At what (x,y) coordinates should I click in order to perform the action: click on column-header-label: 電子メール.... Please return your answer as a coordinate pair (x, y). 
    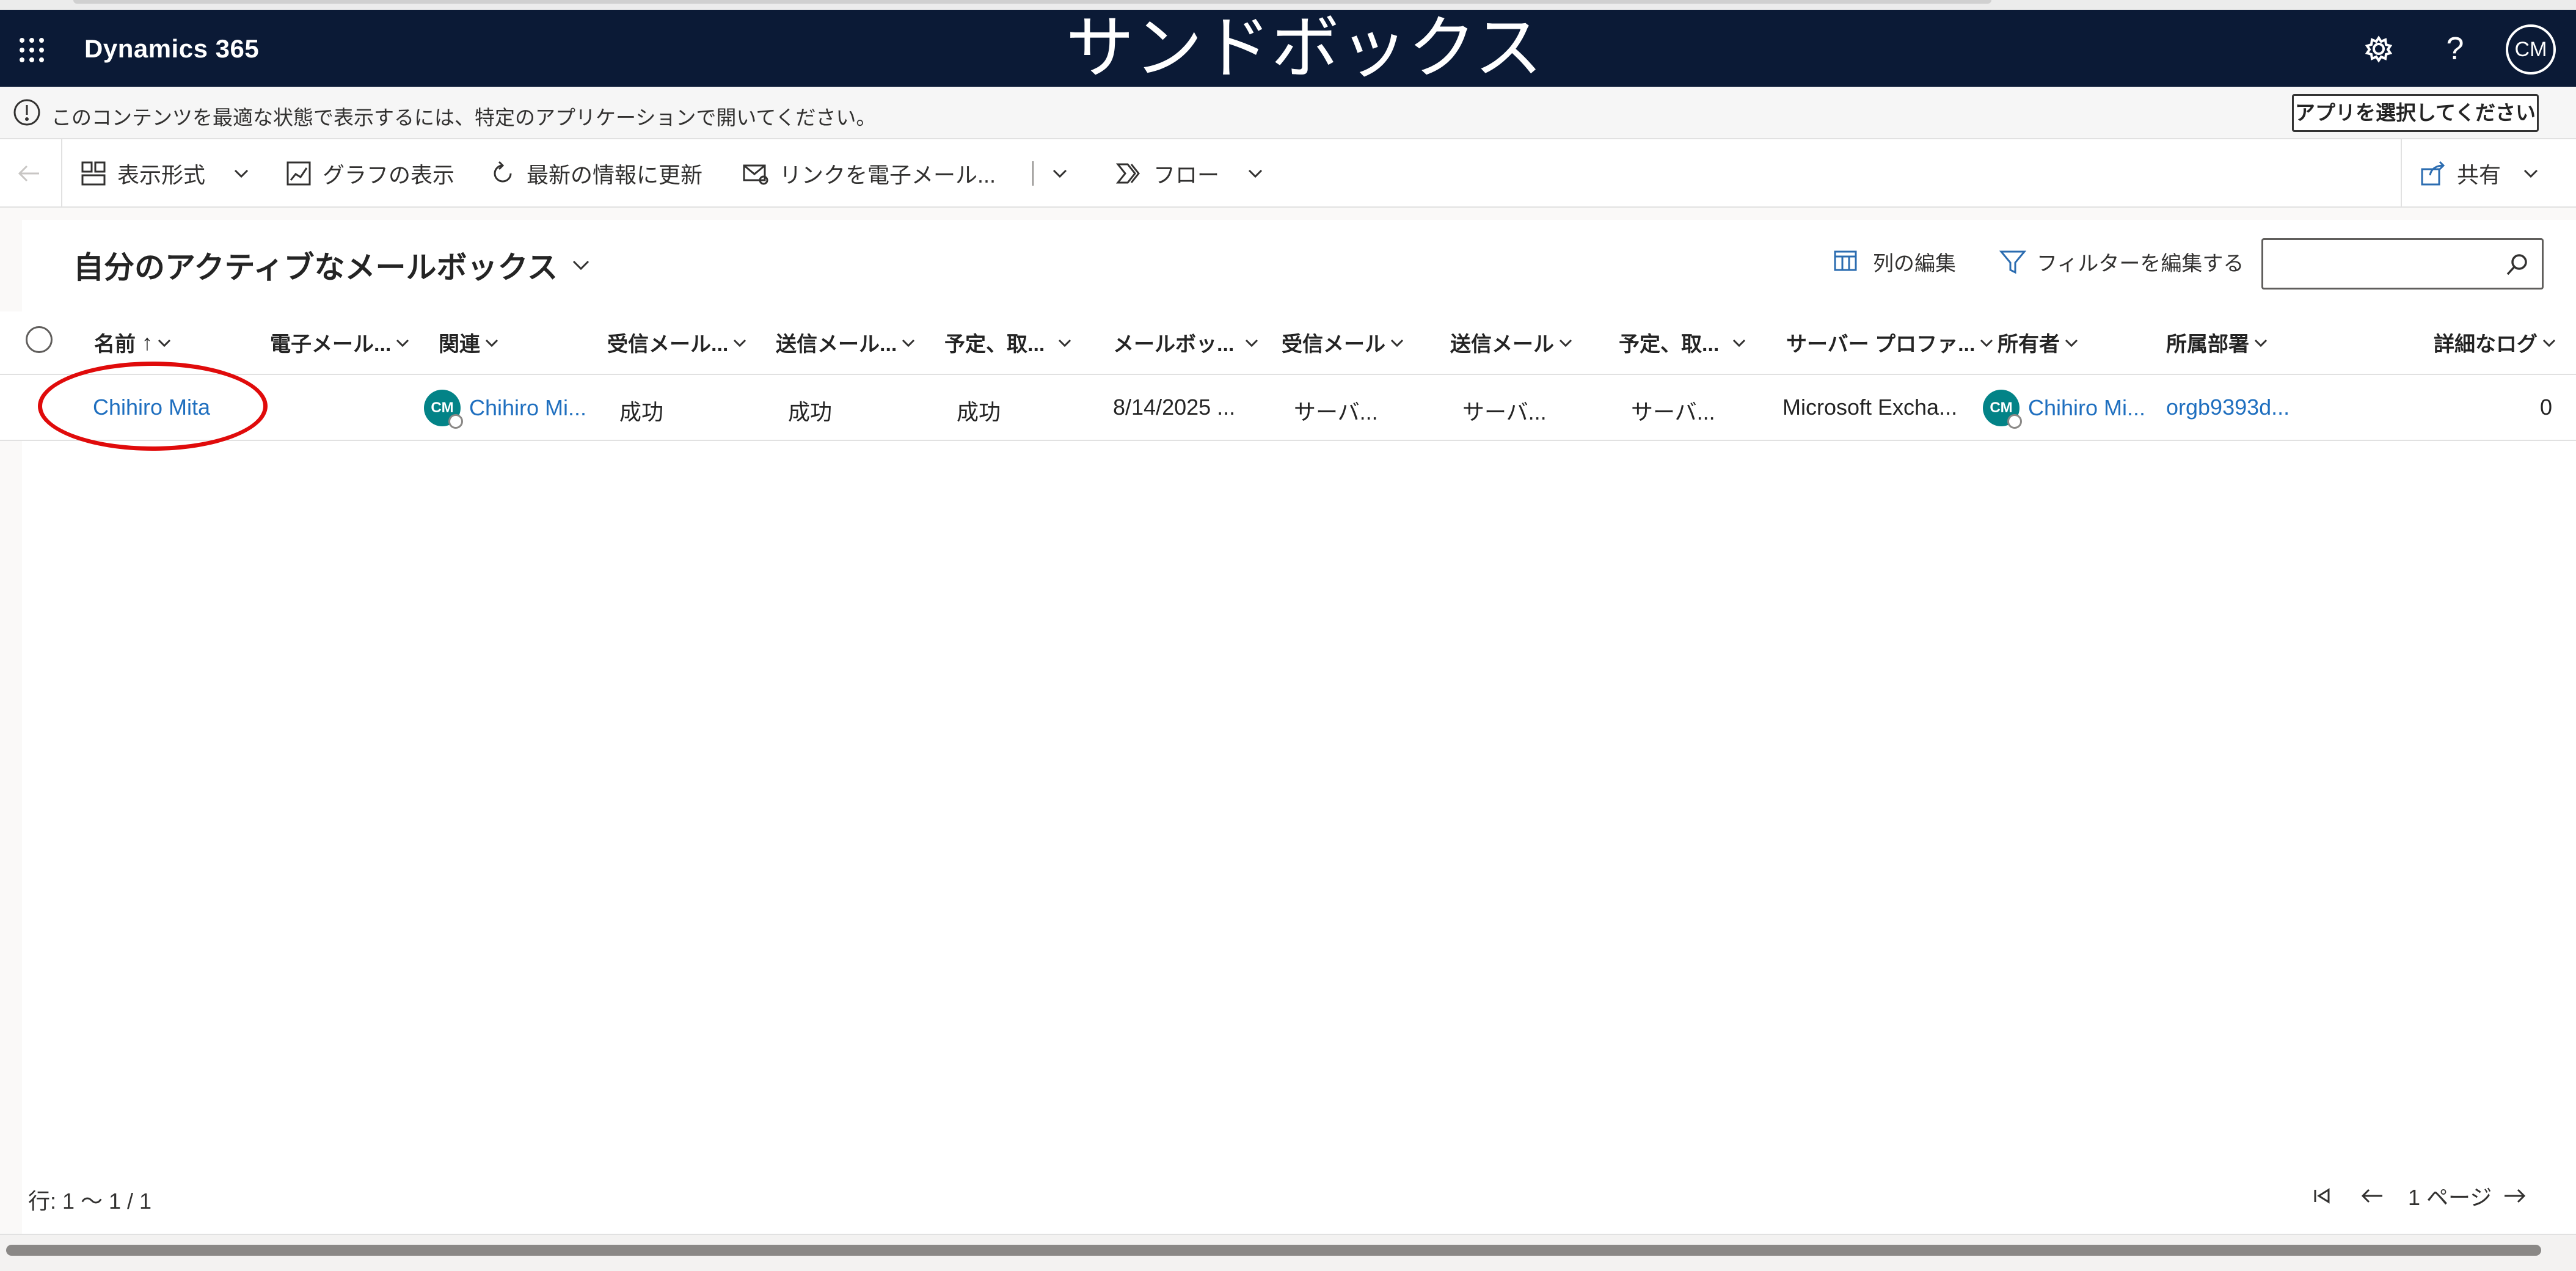
    Looking at the image, I should click on (331, 344).